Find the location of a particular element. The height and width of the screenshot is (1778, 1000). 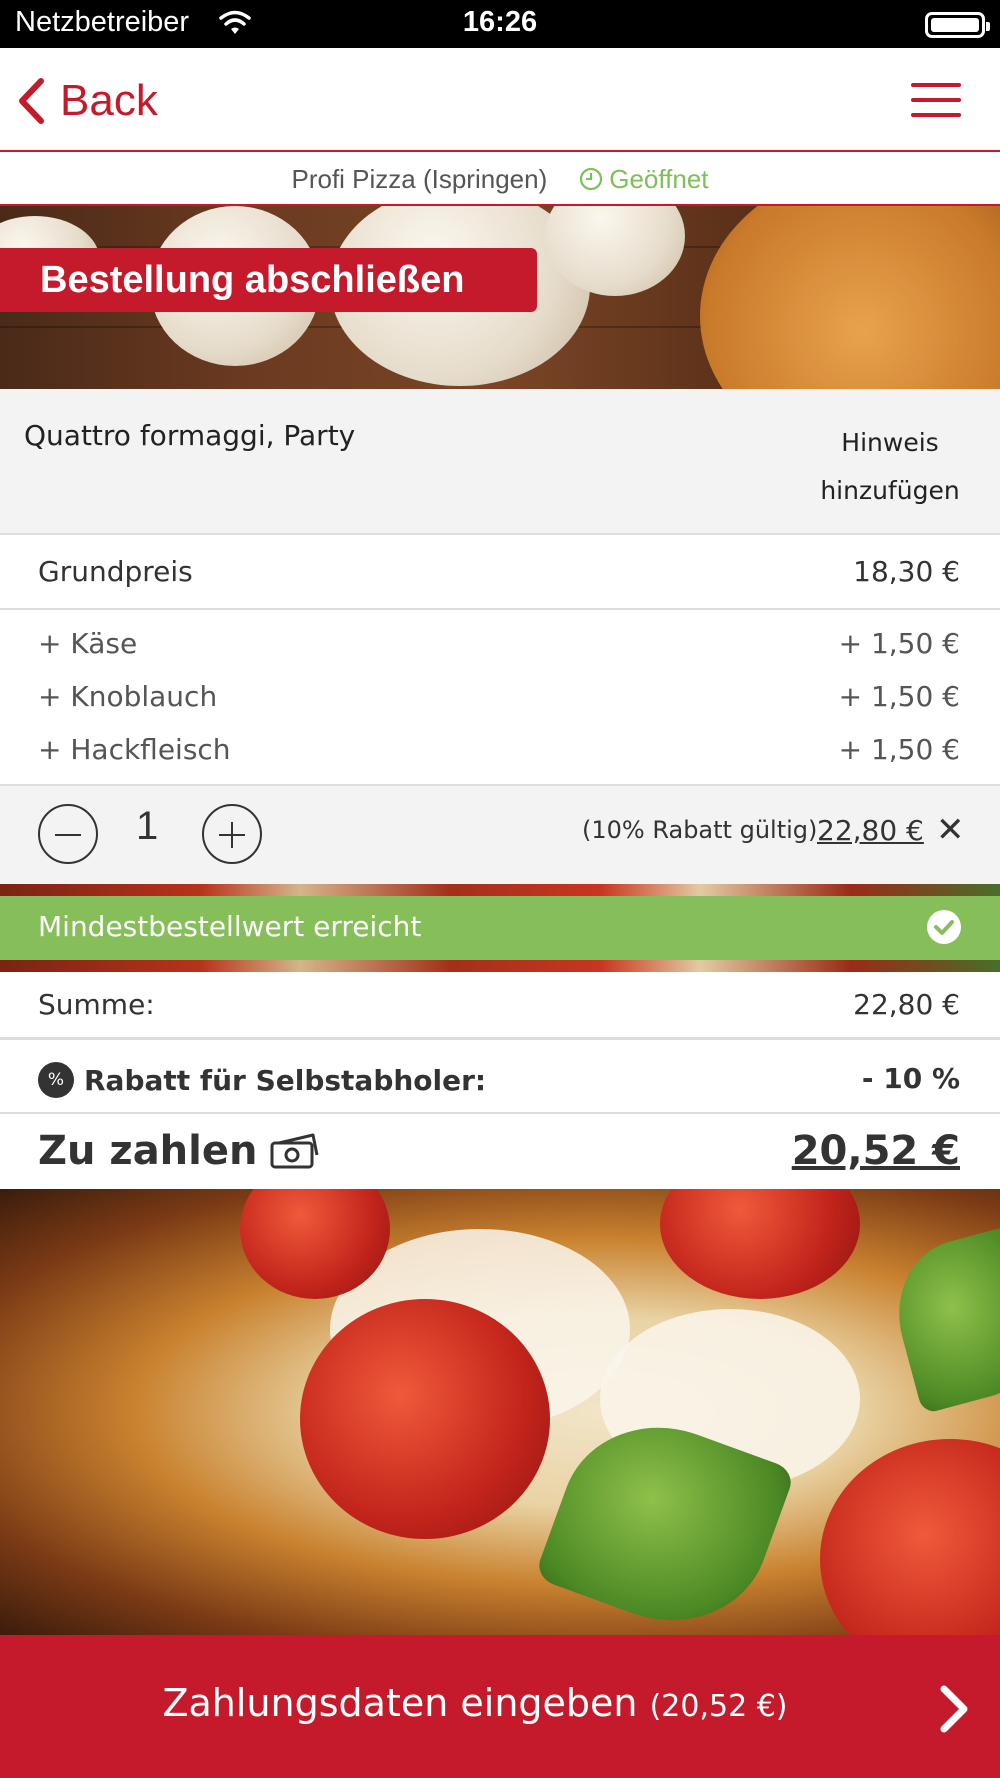

chevron-left-icon is located at coordinates (31, 101).